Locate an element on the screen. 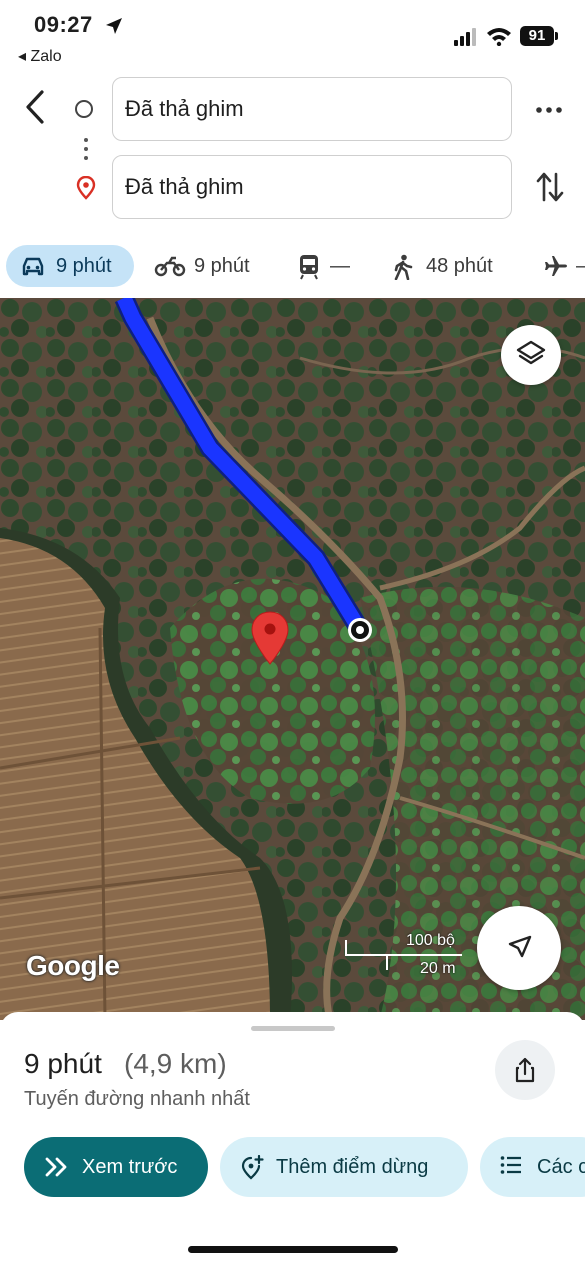  swap-icon is located at coordinates (550, 187).